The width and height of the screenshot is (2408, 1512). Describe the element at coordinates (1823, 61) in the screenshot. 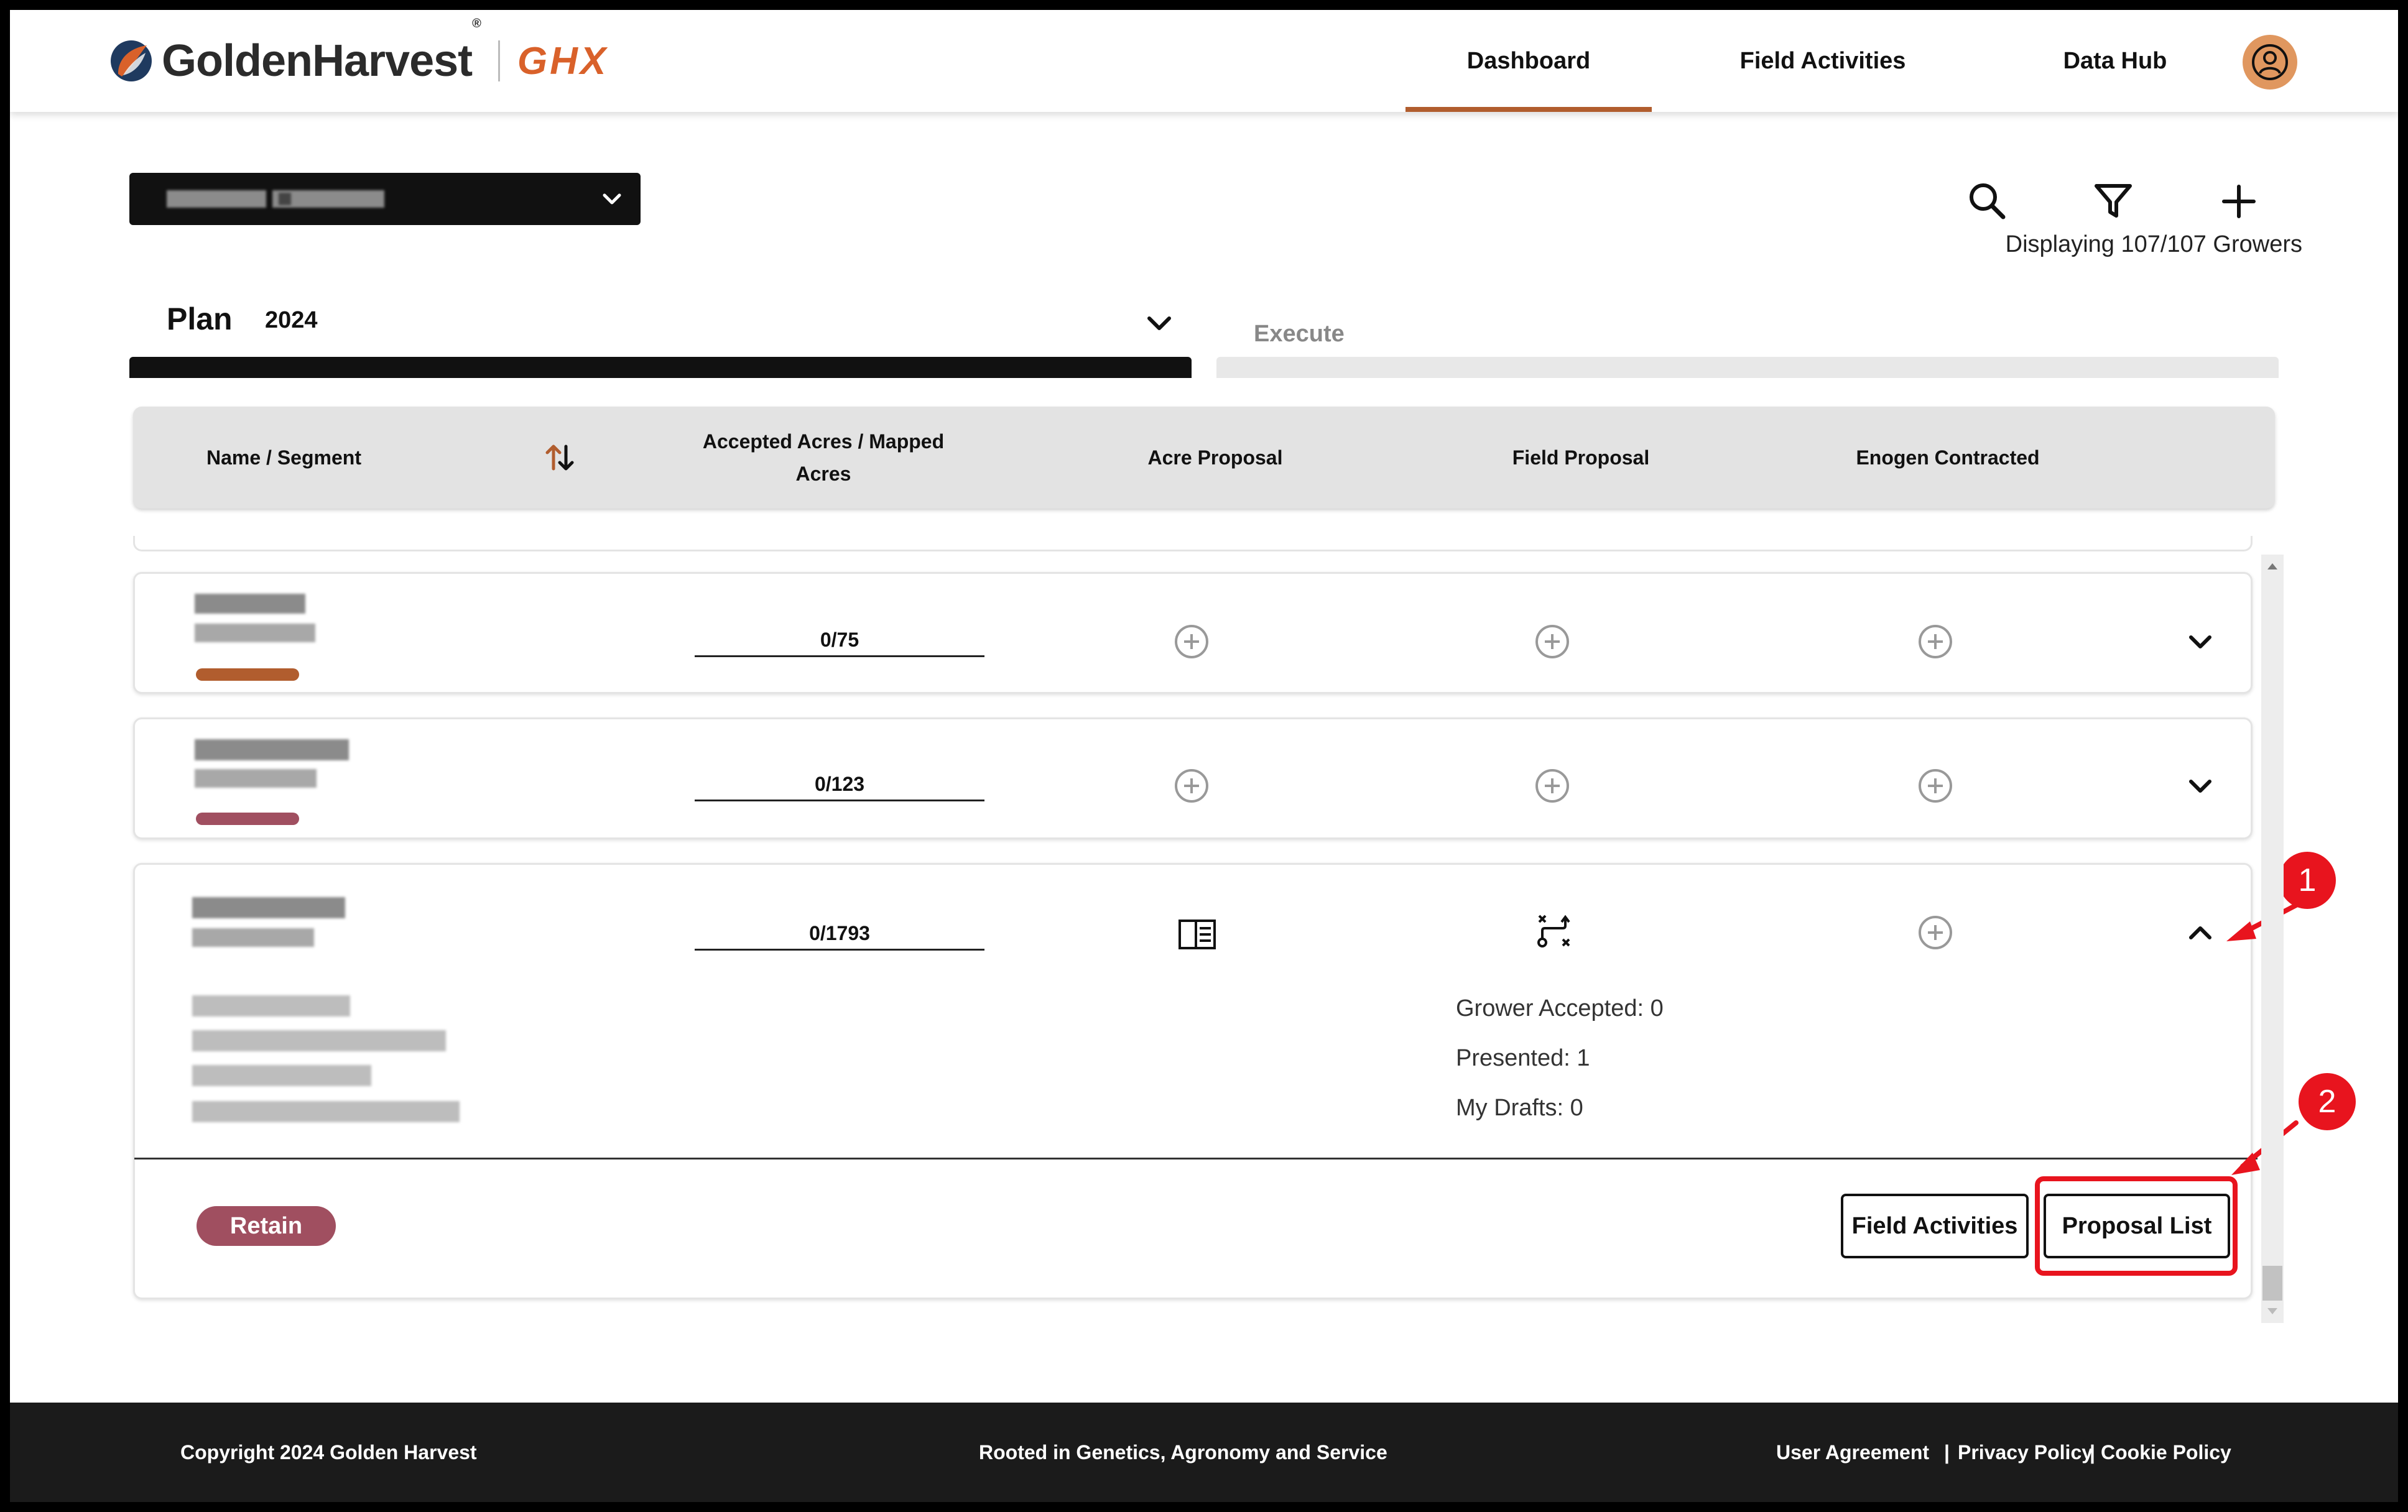

I see `nav-field-activities: Field Activities` at that location.